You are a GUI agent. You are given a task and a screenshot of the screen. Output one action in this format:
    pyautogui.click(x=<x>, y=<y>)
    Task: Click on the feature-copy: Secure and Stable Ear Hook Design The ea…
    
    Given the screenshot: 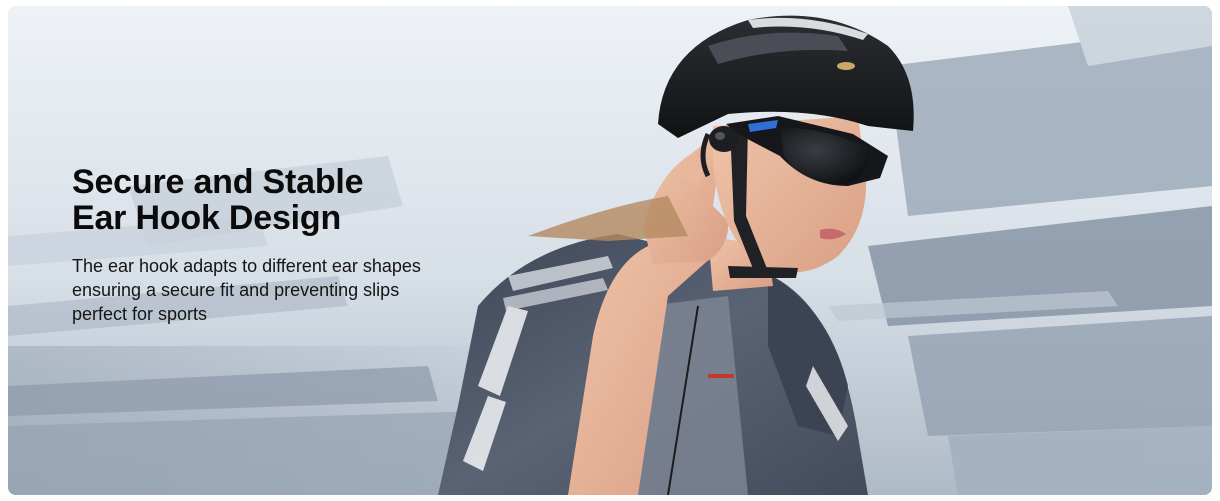 What is the action you would take?
    pyautogui.click(x=287, y=245)
    